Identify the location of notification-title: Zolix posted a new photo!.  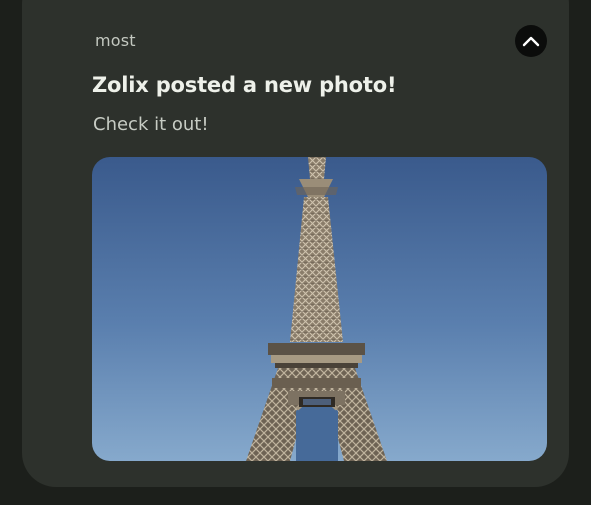
(244, 85).